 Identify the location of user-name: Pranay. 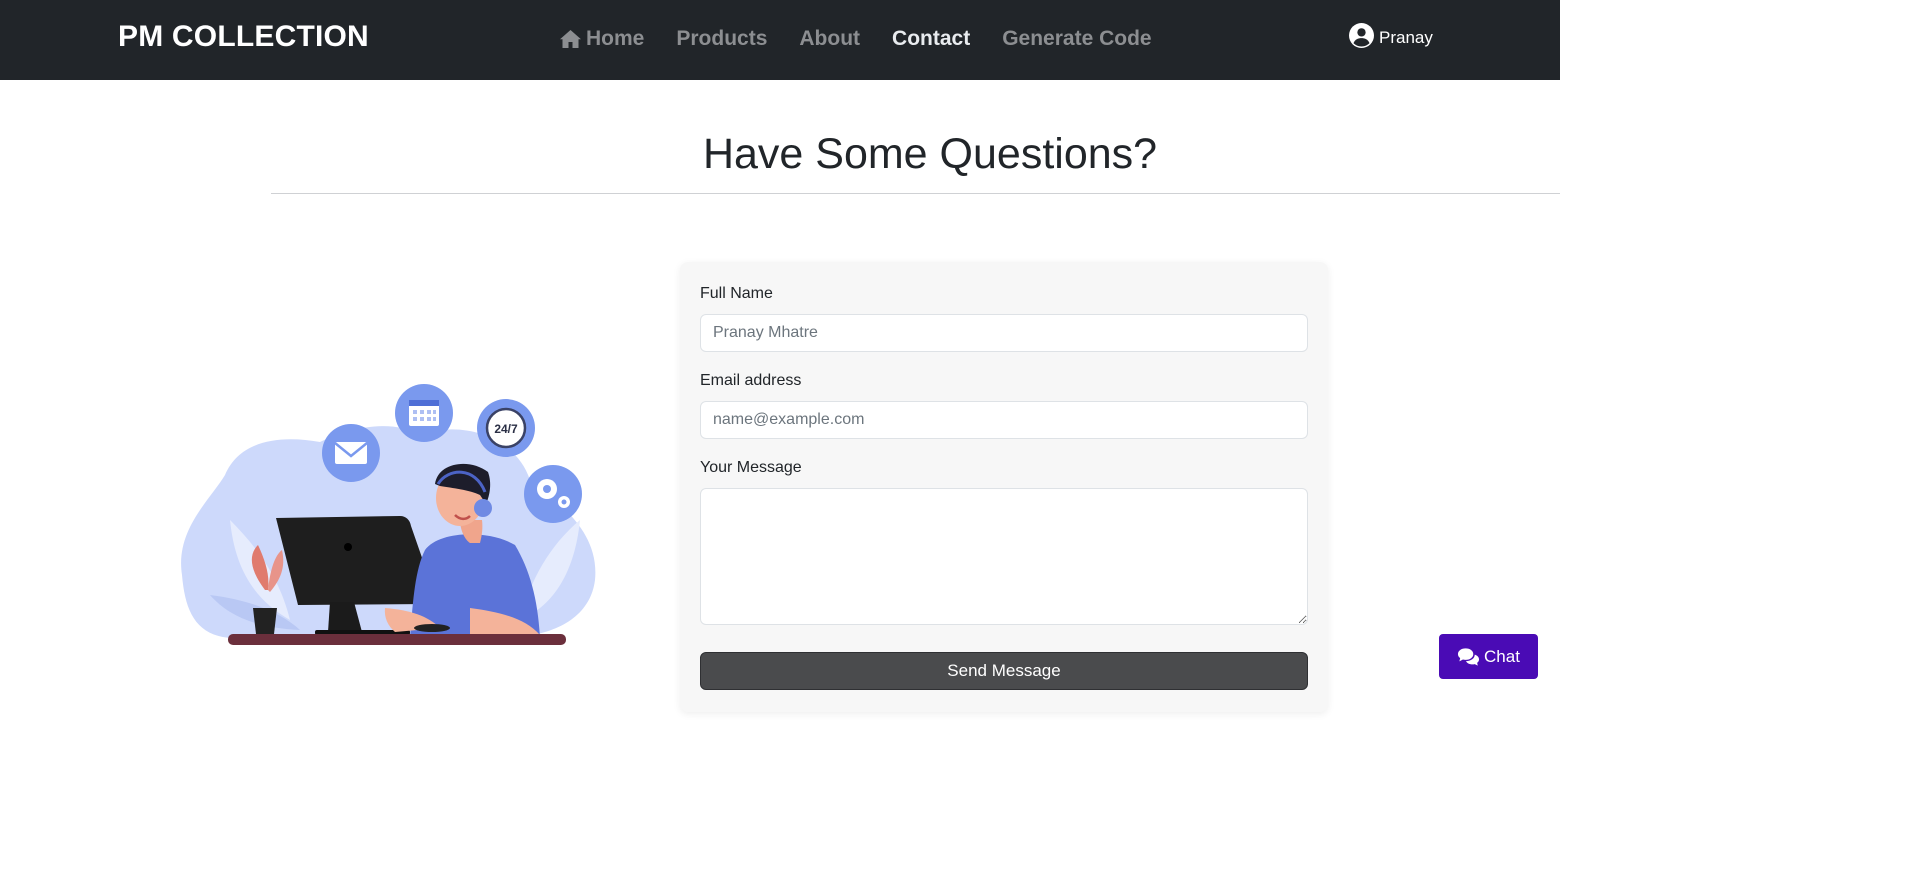
(1406, 37).